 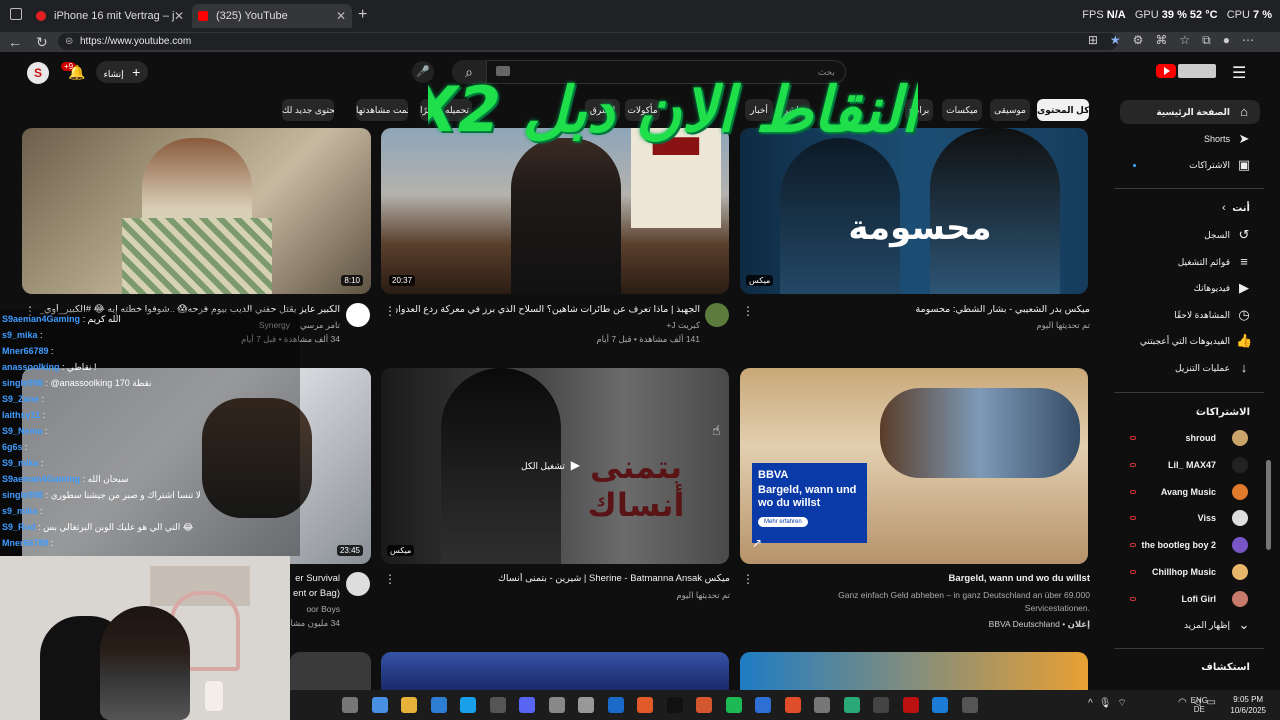 What do you see at coordinates (1093, 703) in the screenshot?
I see `chevron-up-icon: ^` at bounding box center [1093, 703].